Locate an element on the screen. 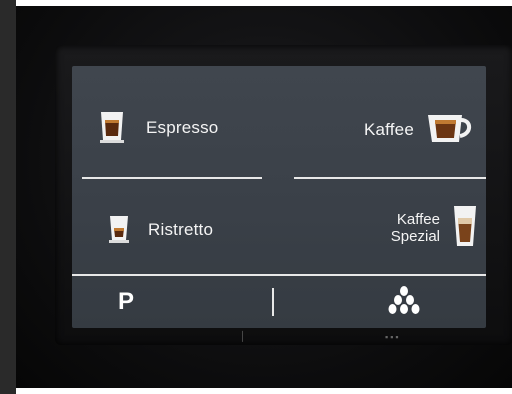 The height and width of the screenshot is (394, 512). strength-button is located at coordinates (409, 302).